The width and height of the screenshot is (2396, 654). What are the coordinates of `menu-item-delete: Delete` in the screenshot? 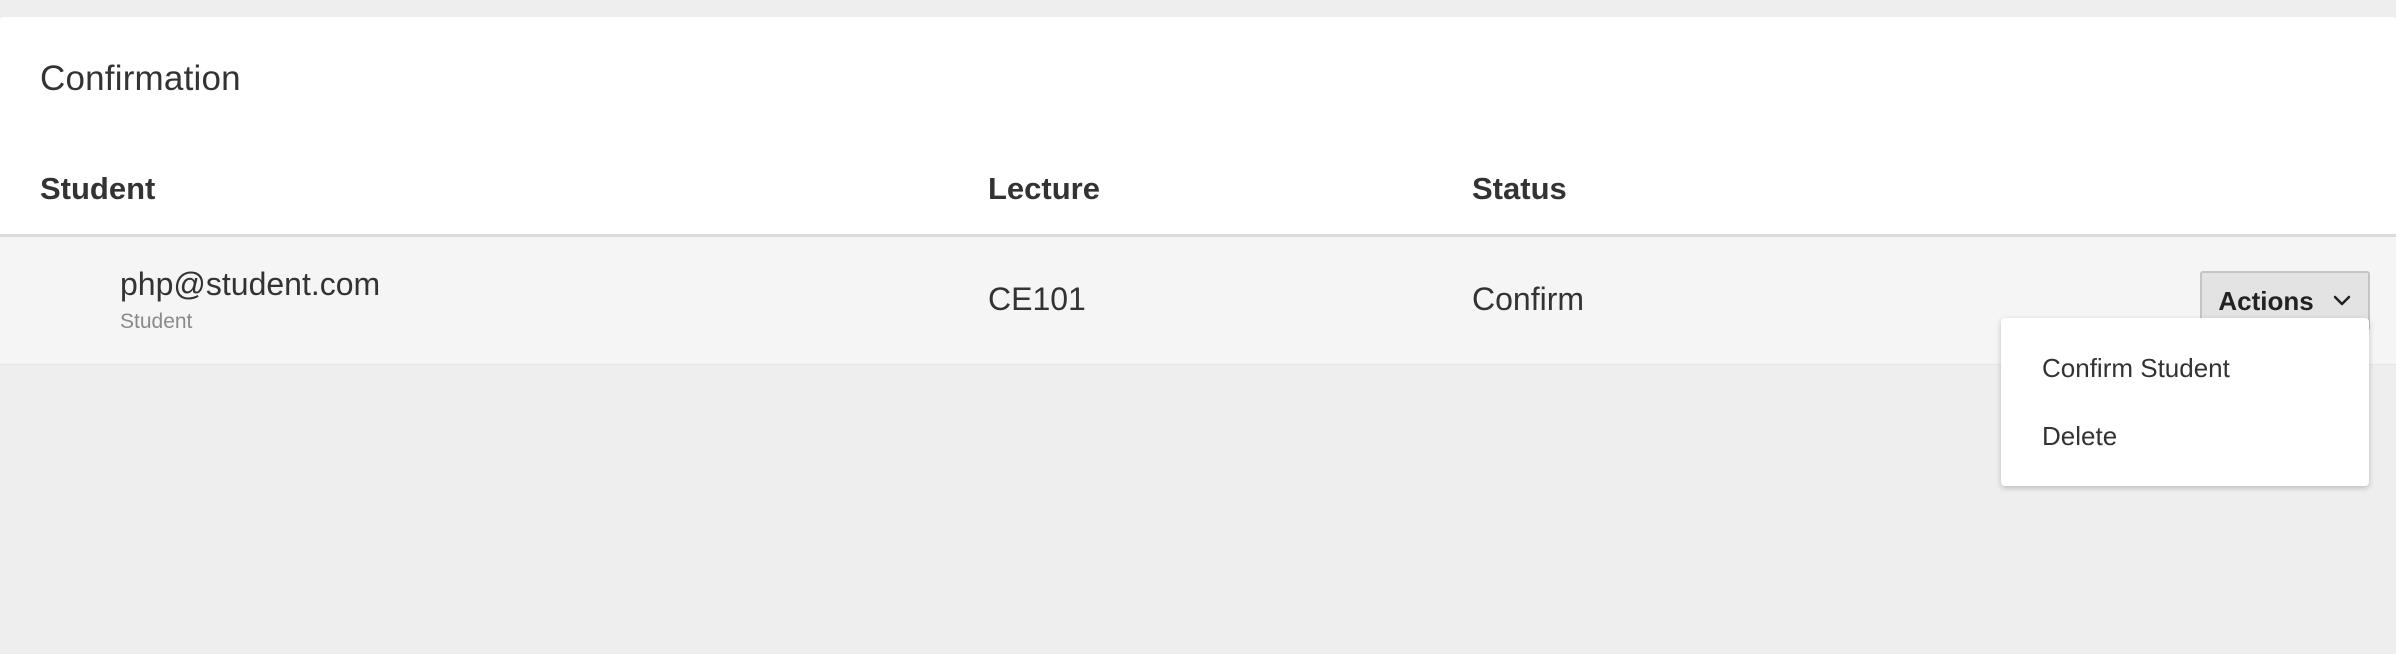 It's located at (2079, 436).